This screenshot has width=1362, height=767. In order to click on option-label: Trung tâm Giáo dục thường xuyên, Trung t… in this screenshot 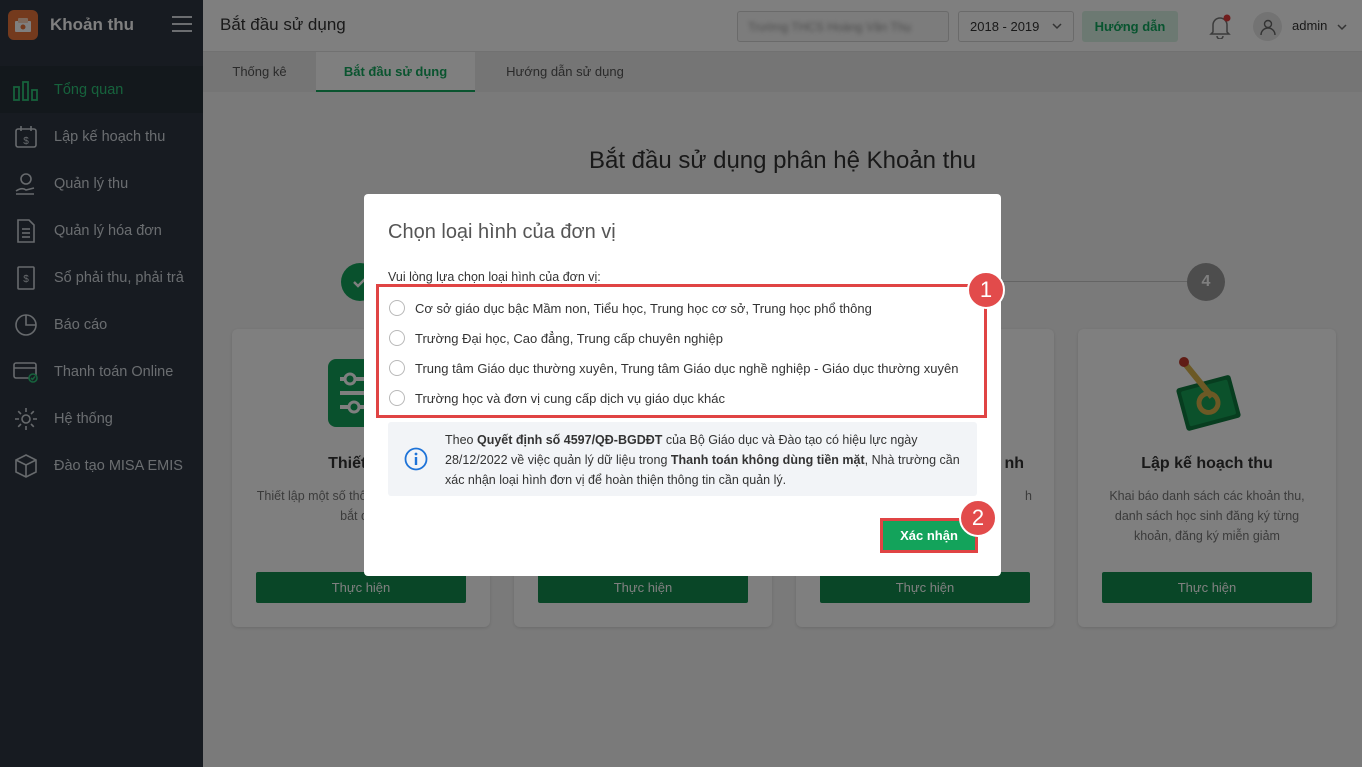, I will do `click(687, 368)`.